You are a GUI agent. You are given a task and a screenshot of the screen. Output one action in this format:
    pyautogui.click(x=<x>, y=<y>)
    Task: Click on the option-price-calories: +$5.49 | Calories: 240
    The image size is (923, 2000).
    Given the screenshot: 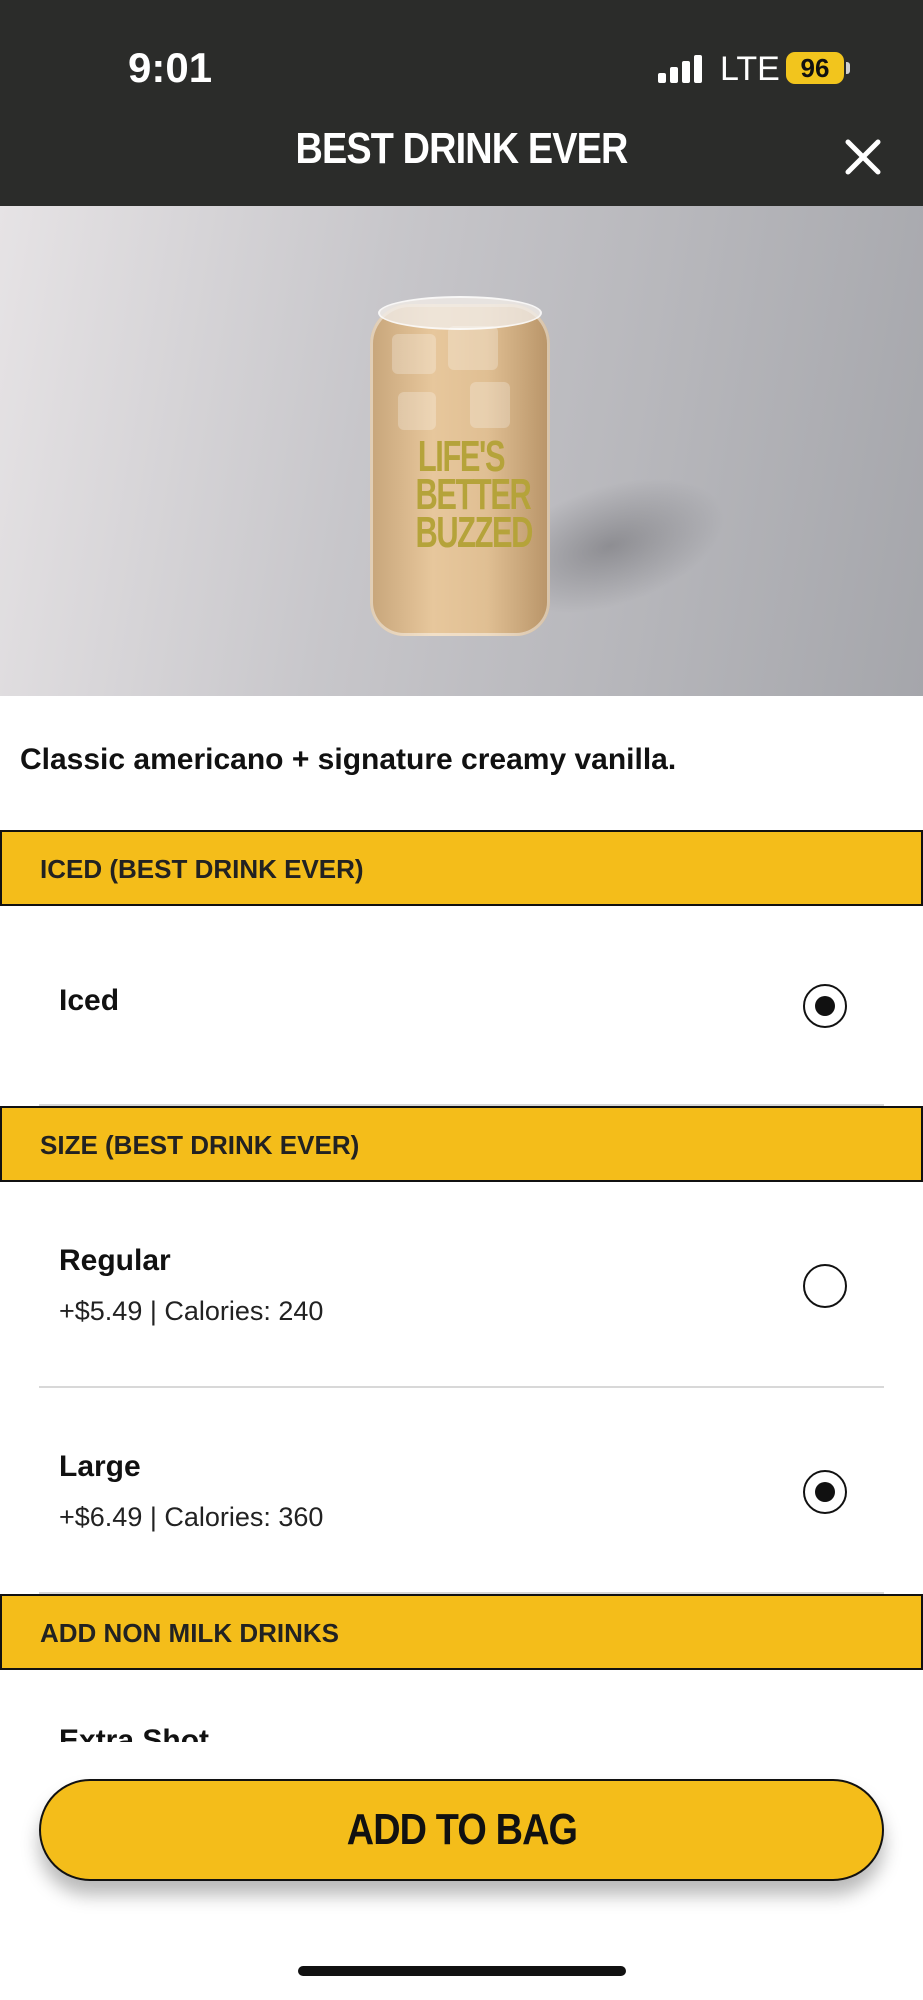 What is the action you would take?
    pyautogui.click(x=191, y=1311)
    